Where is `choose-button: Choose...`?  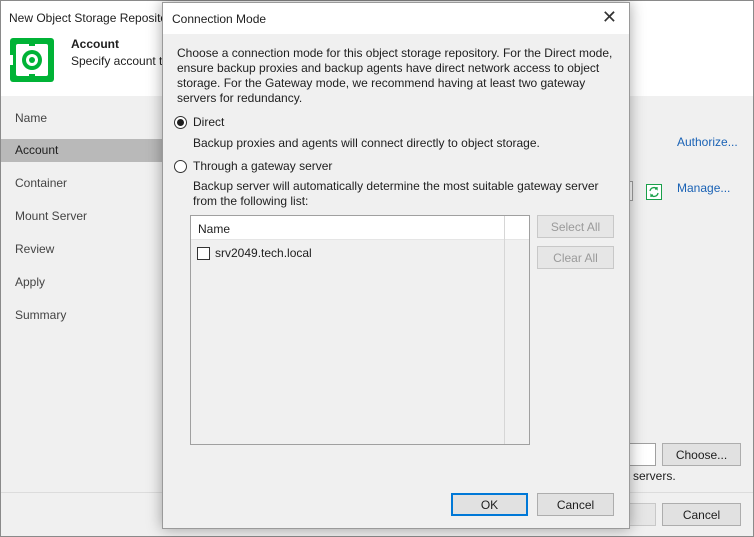 choose-button: Choose... is located at coordinates (701, 454).